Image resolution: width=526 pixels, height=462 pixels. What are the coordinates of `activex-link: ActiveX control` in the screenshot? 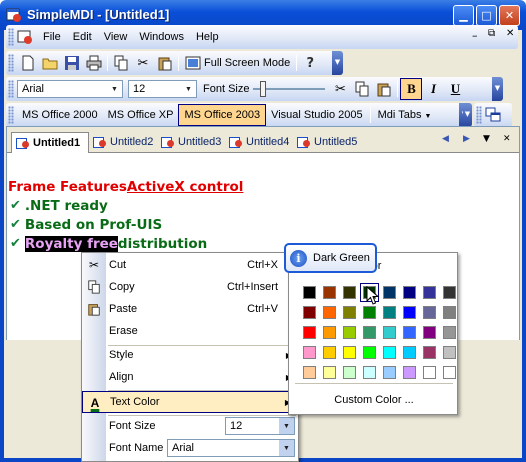 It's located at (185, 187).